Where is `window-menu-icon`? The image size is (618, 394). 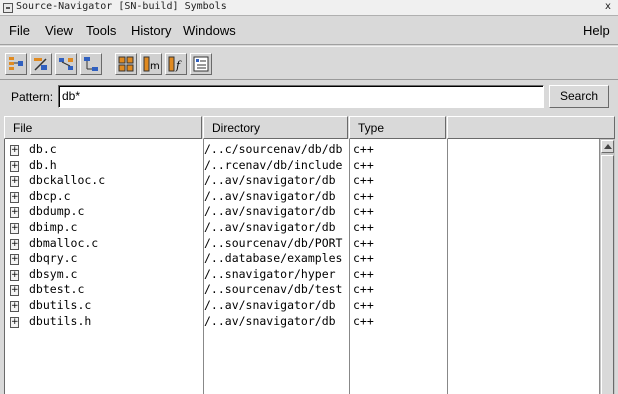
window-menu-icon is located at coordinates (8, 8).